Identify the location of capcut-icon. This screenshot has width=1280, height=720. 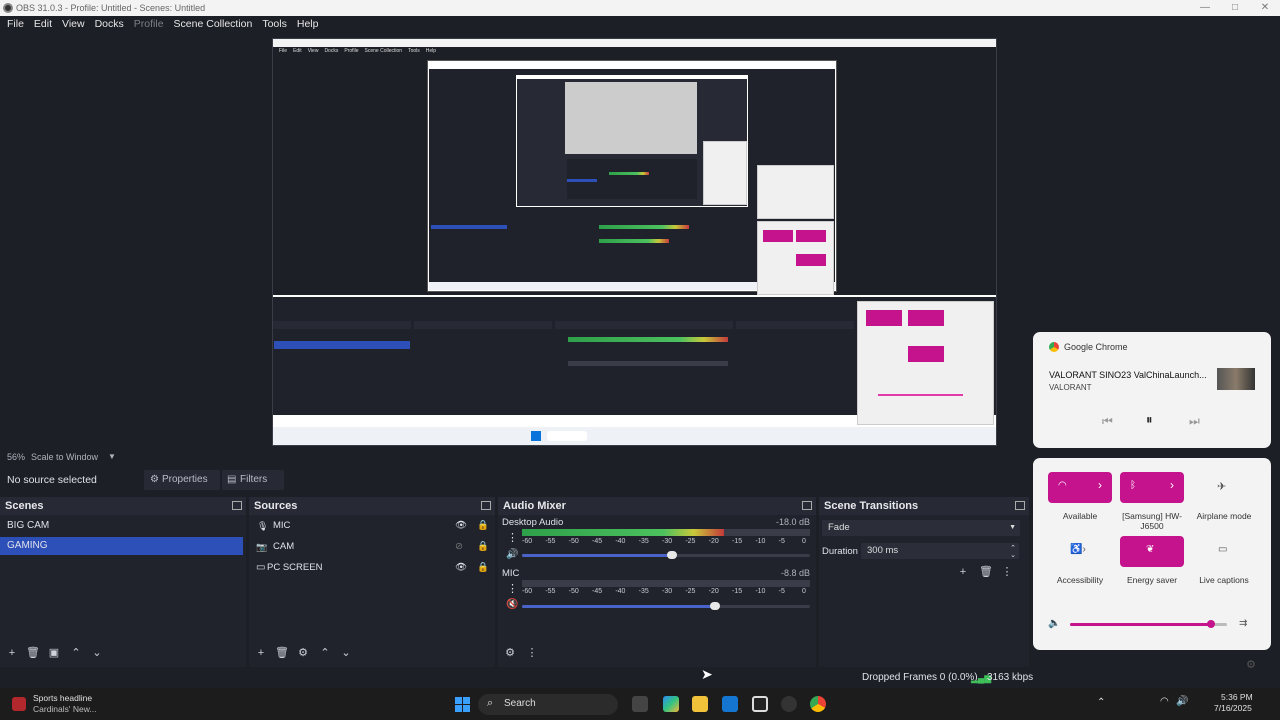
(760, 704).